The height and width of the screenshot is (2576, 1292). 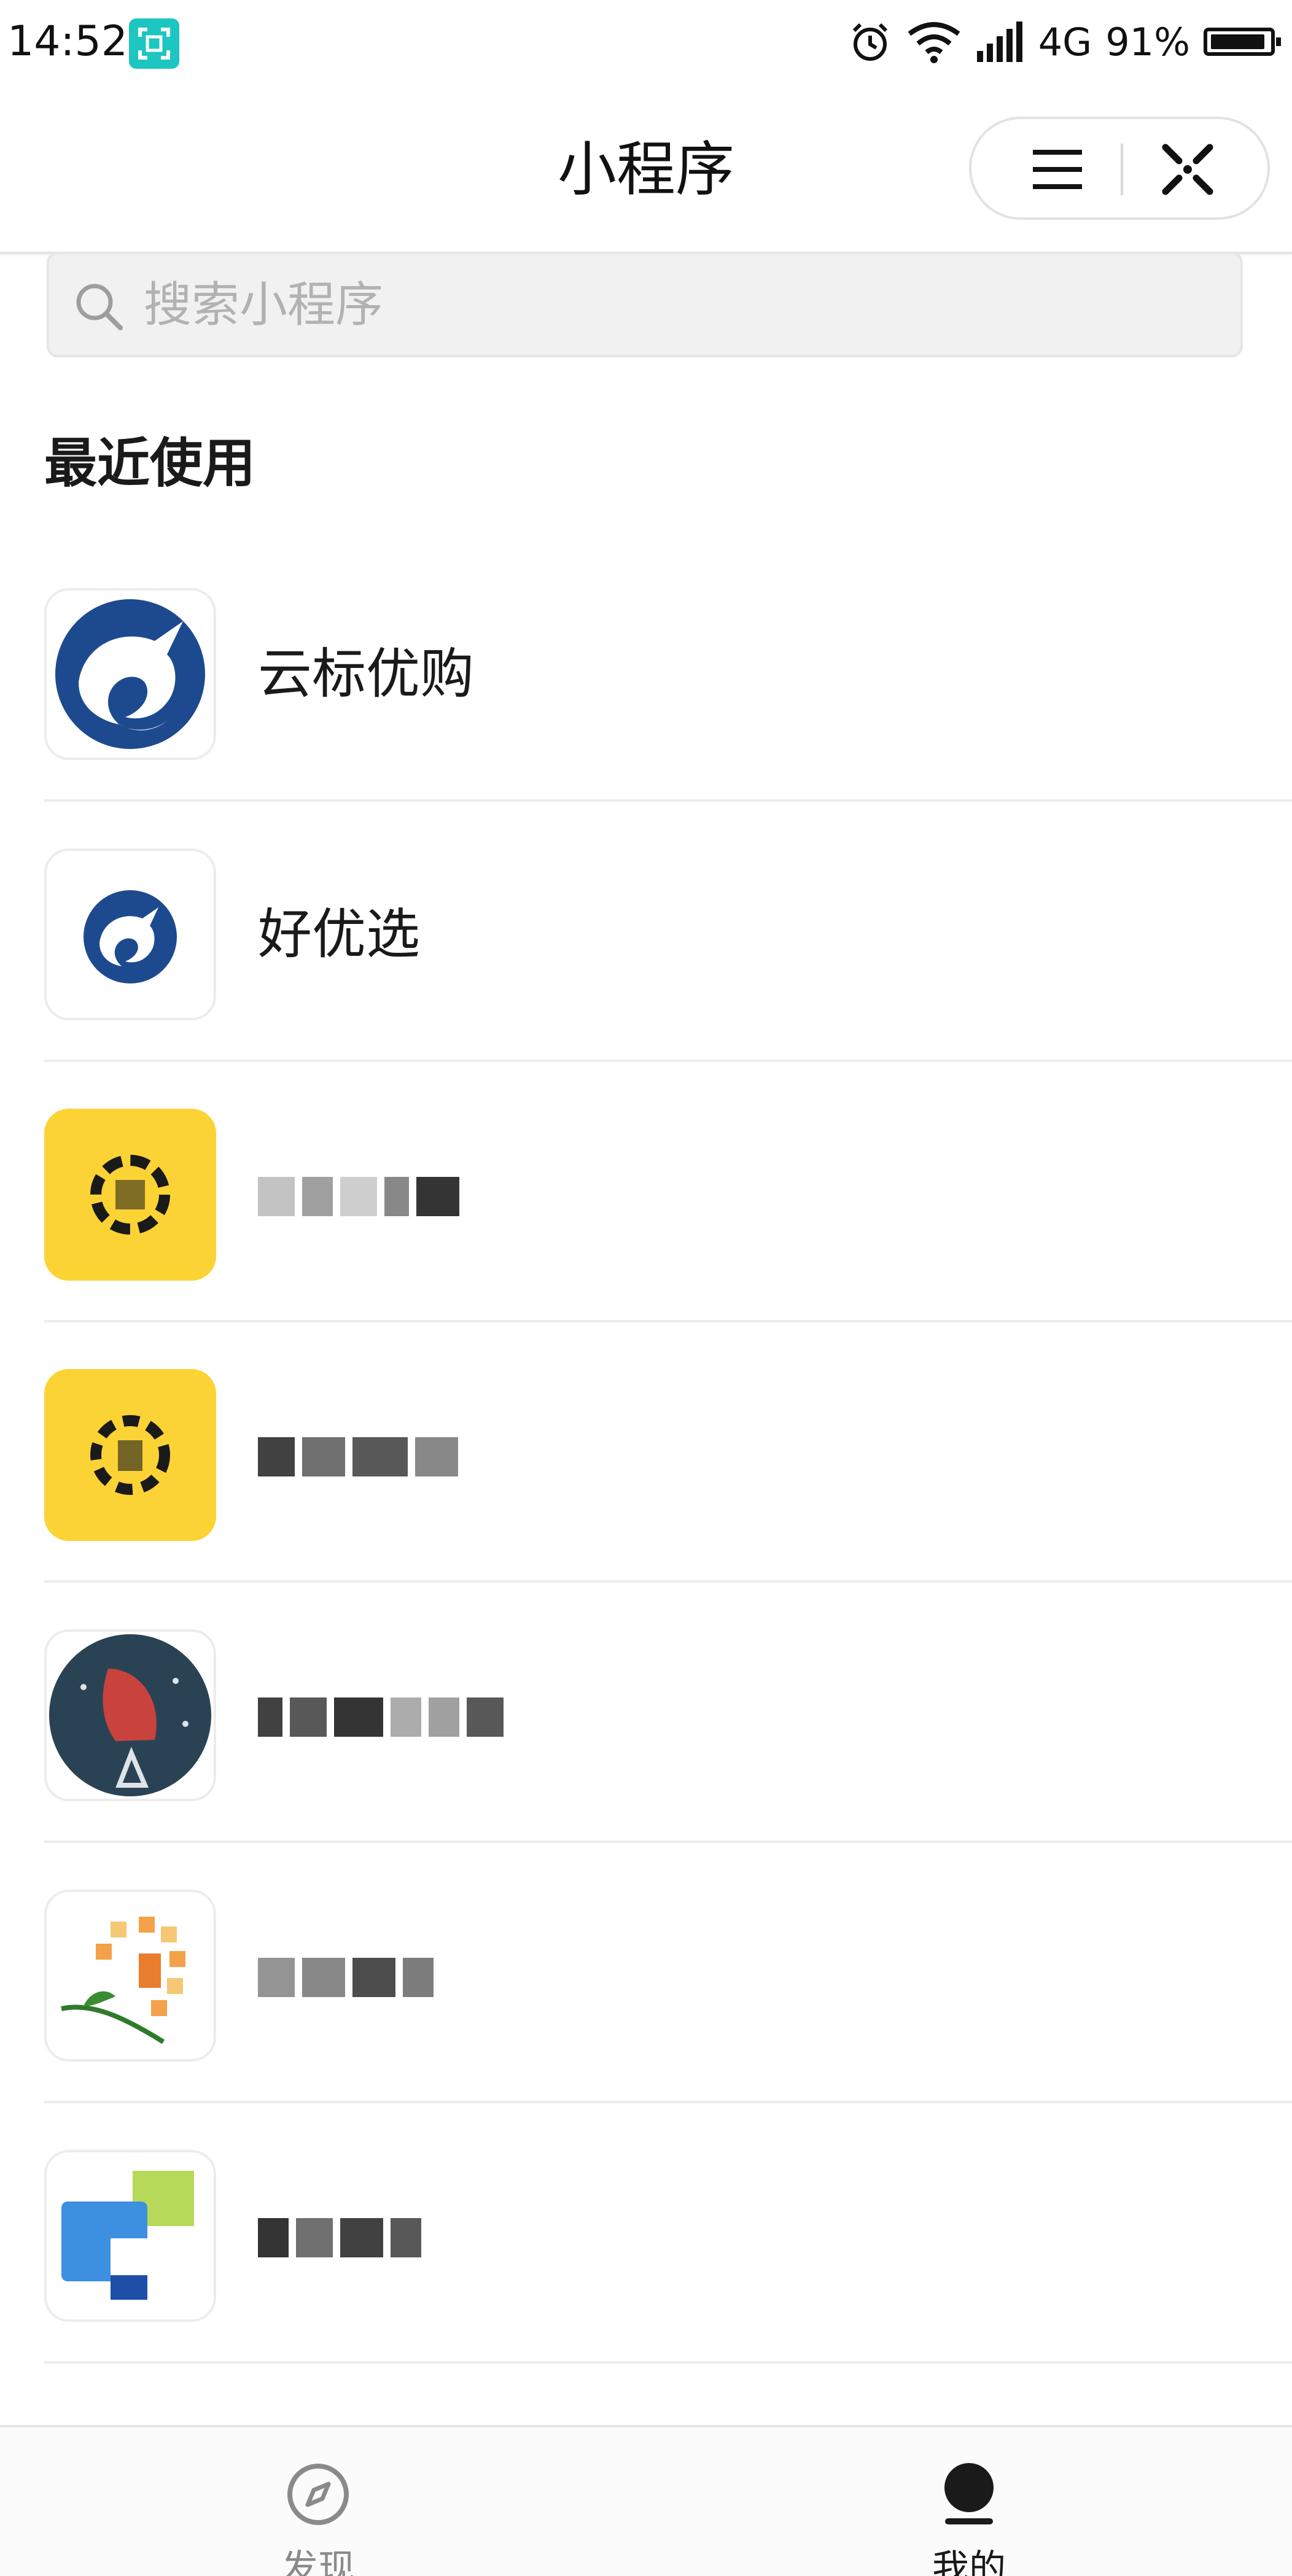 I want to click on battery-icon, so click(x=1242, y=42).